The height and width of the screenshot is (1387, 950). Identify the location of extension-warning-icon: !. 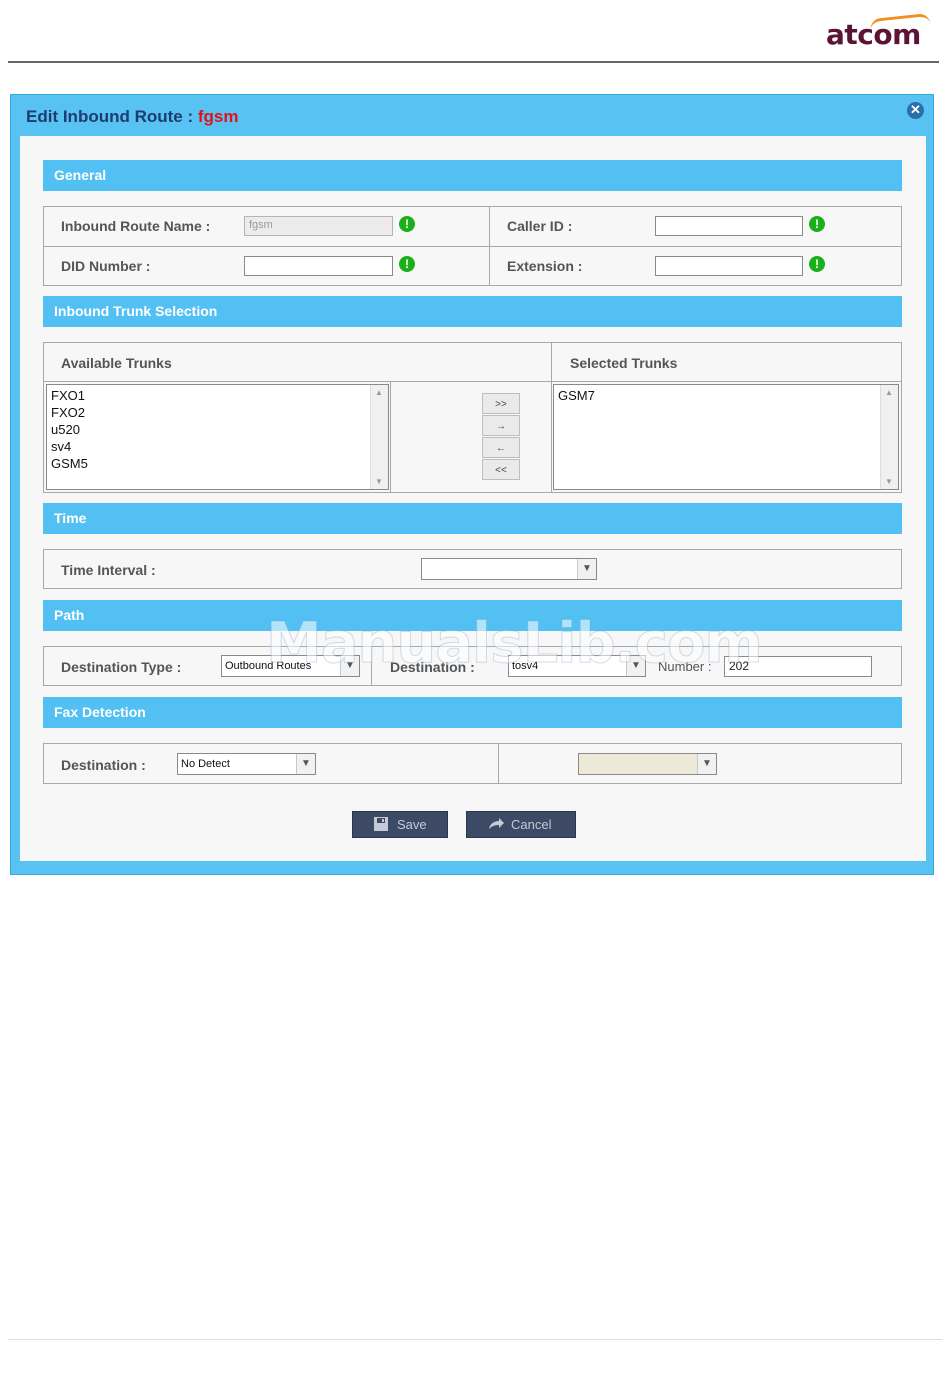
(817, 264).